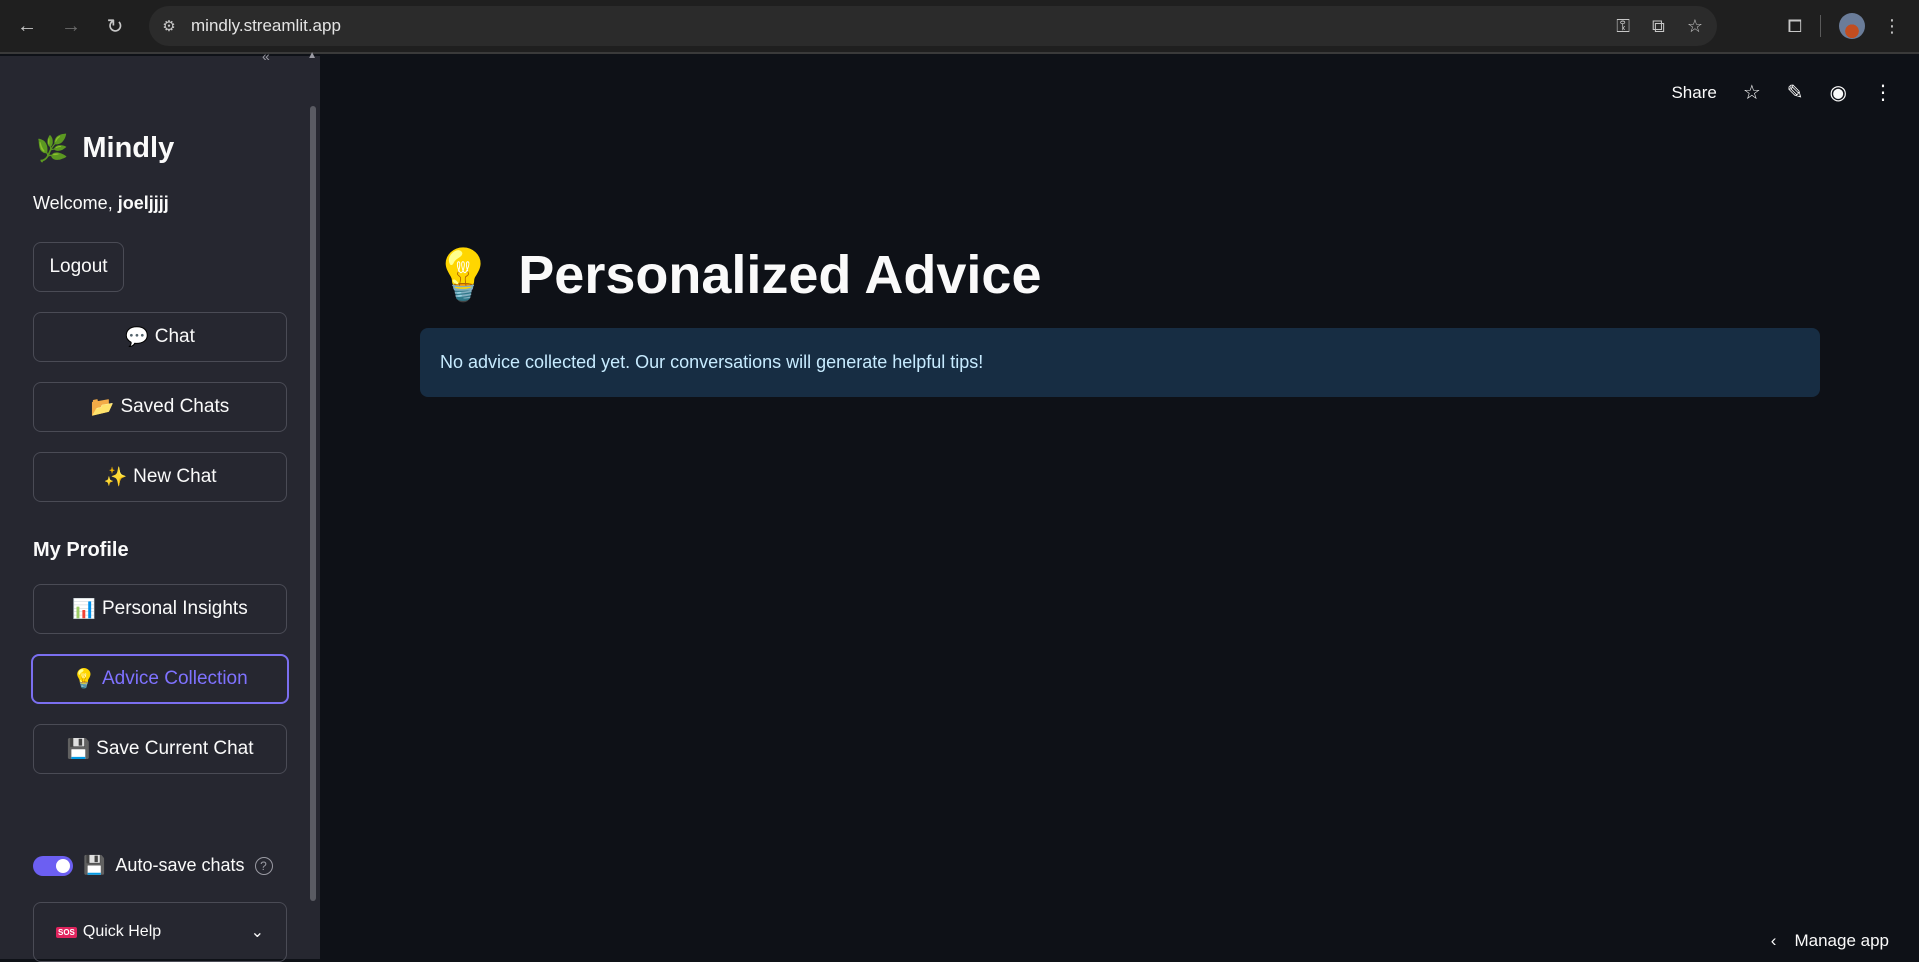 This screenshot has width=1919, height=962. What do you see at coordinates (313, 503) in the screenshot?
I see `sidebar-scrollbar` at bounding box center [313, 503].